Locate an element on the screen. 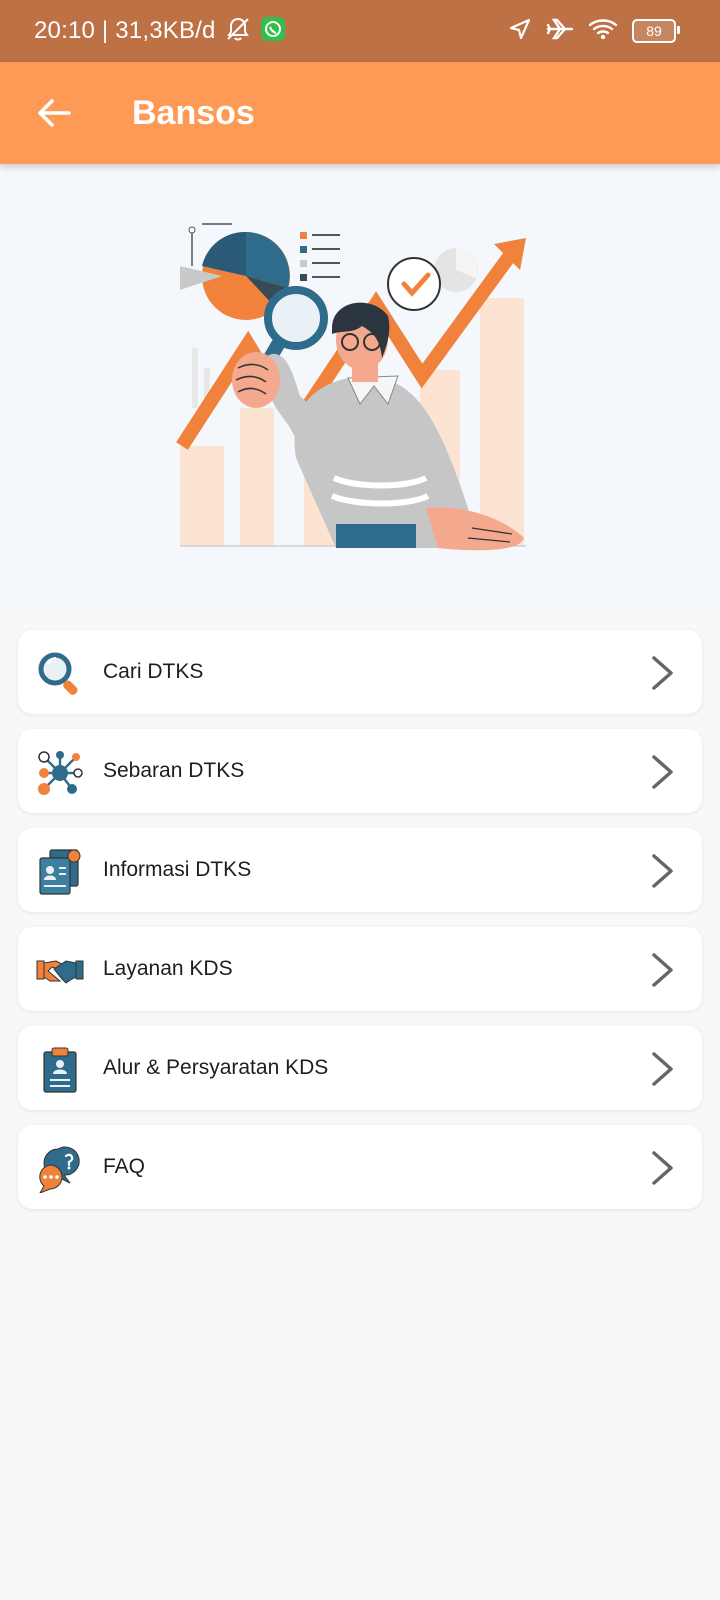  clipboard-icon is located at coordinates (60, 1070).